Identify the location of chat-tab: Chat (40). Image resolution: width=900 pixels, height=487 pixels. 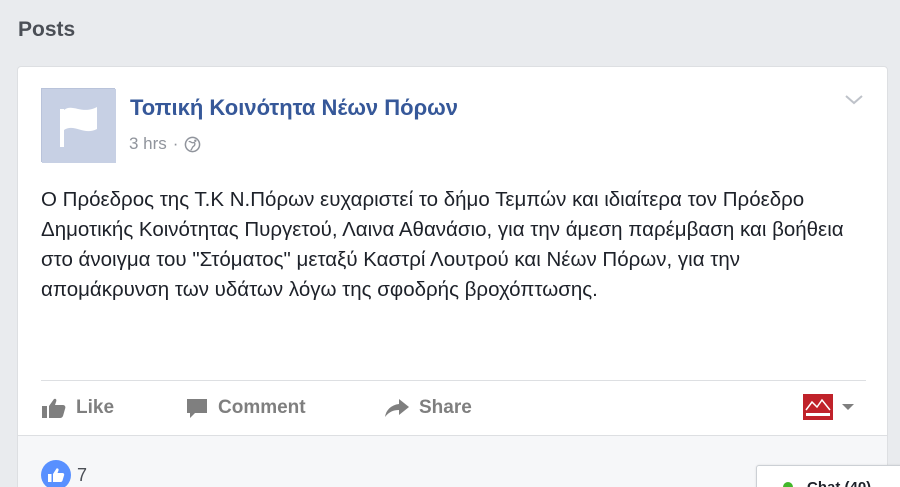
(828, 476).